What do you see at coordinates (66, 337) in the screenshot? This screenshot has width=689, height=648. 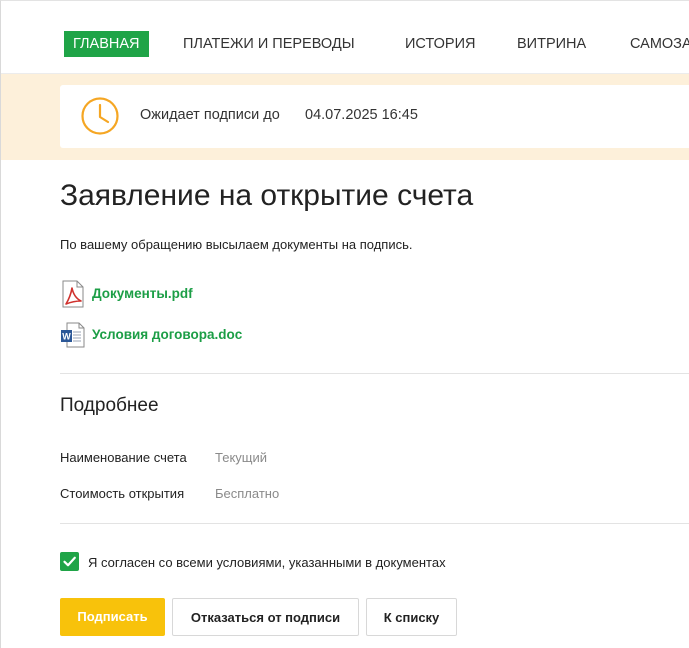 I see `svg-text: W` at bounding box center [66, 337].